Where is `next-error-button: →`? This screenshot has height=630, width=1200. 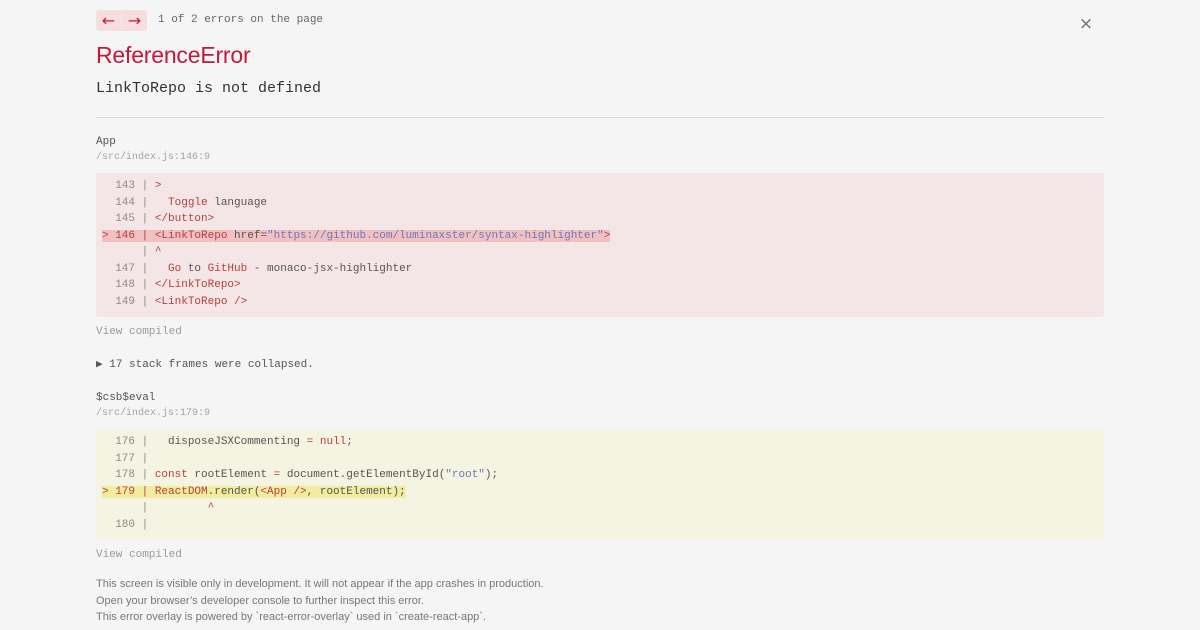 next-error-button: → is located at coordinates (134, 20).